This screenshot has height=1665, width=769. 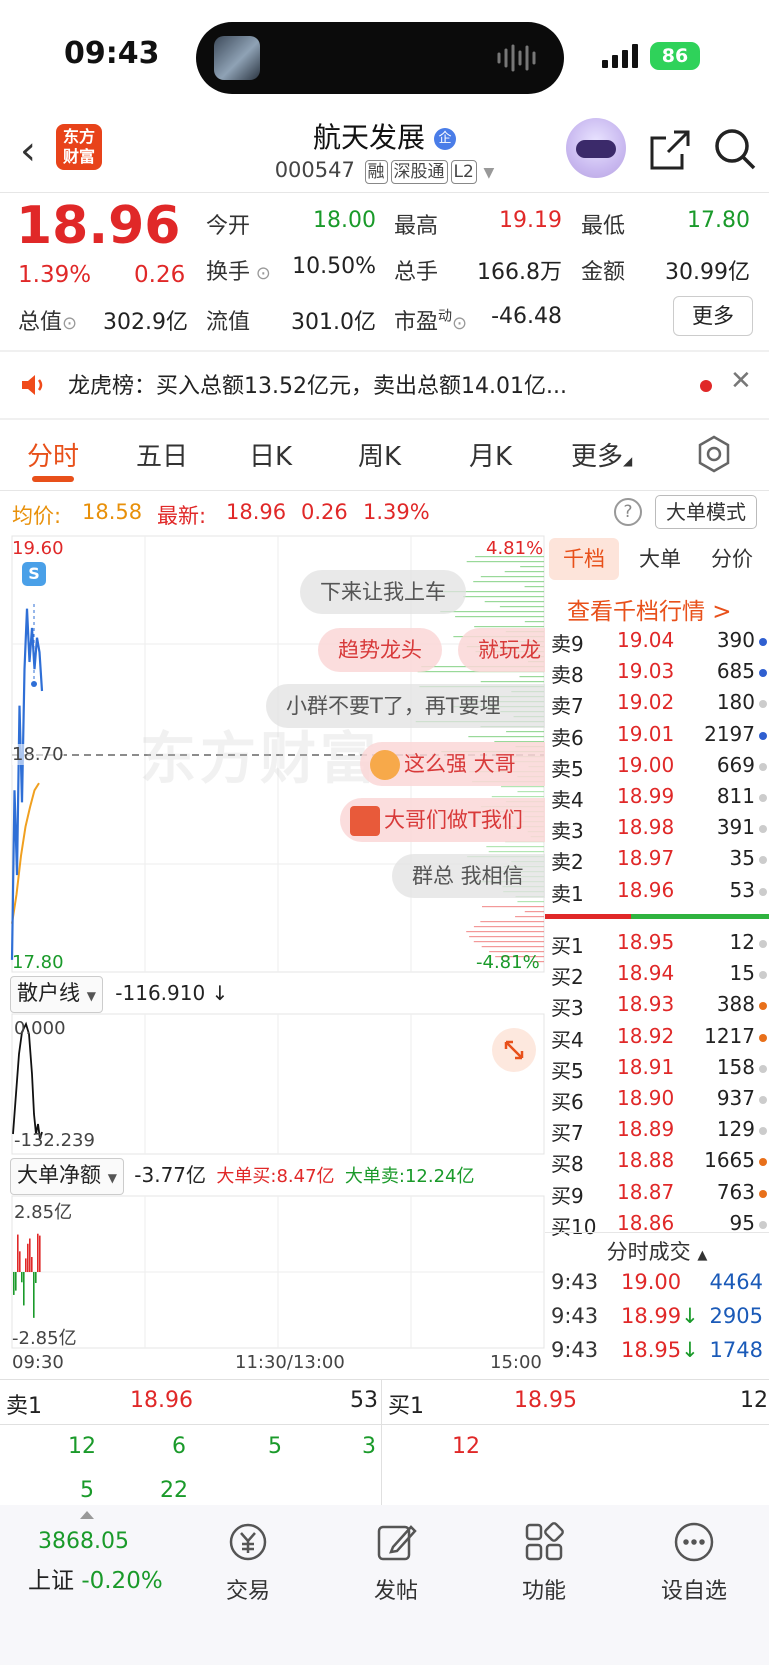 What do you see at coordinates (735, 796) in the screenshot?
I see `level-volume: 811` at bounding box center [735, 796].